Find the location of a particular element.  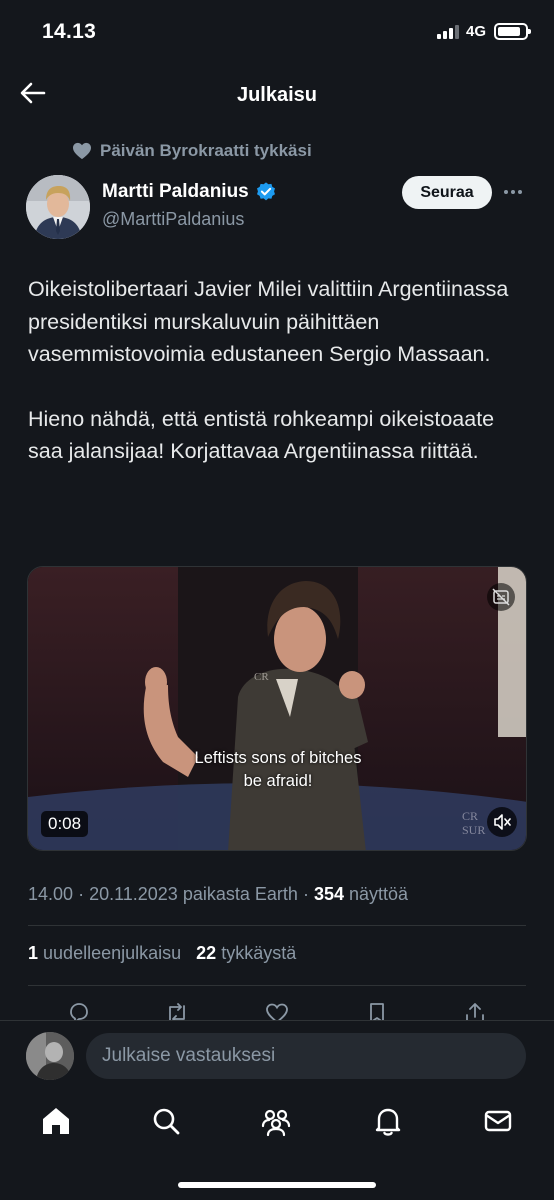

social-context: Päivän Byrokraatti tykkäsi is located at coordinates (192, 151).